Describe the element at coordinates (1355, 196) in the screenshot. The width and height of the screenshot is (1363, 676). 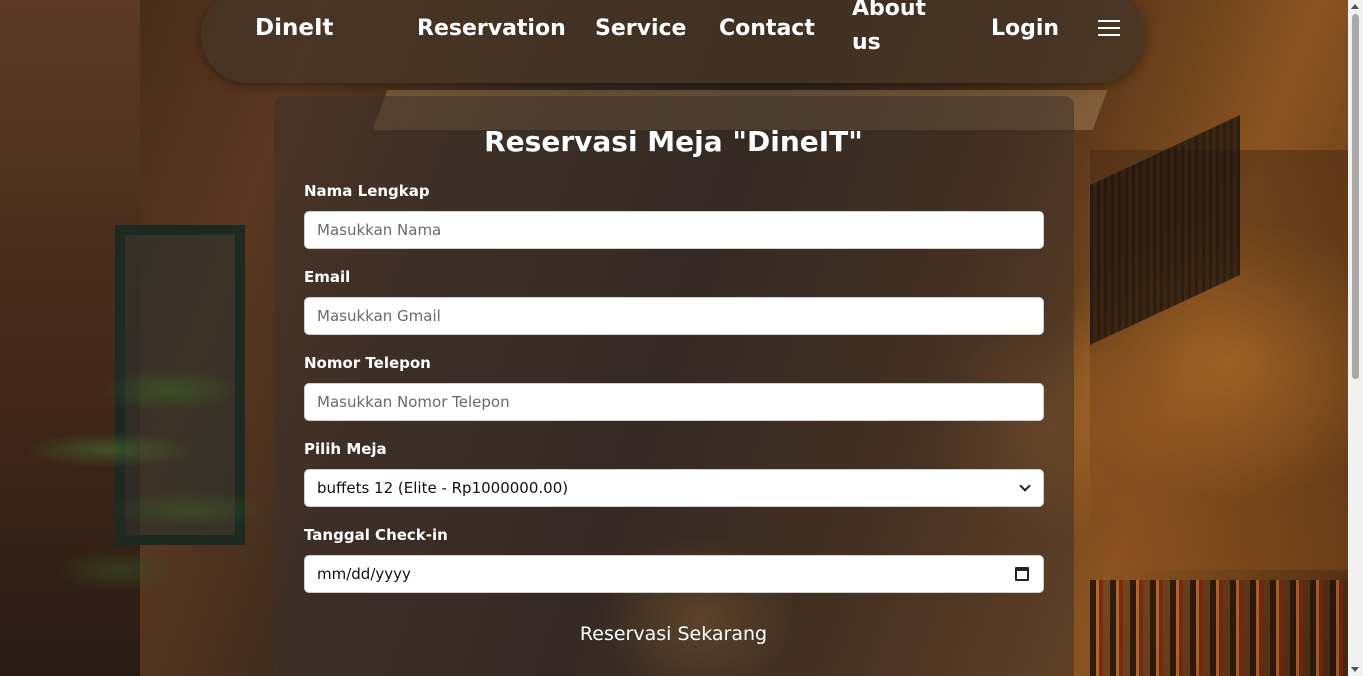
I see `scrollbar-thumb` at that location.